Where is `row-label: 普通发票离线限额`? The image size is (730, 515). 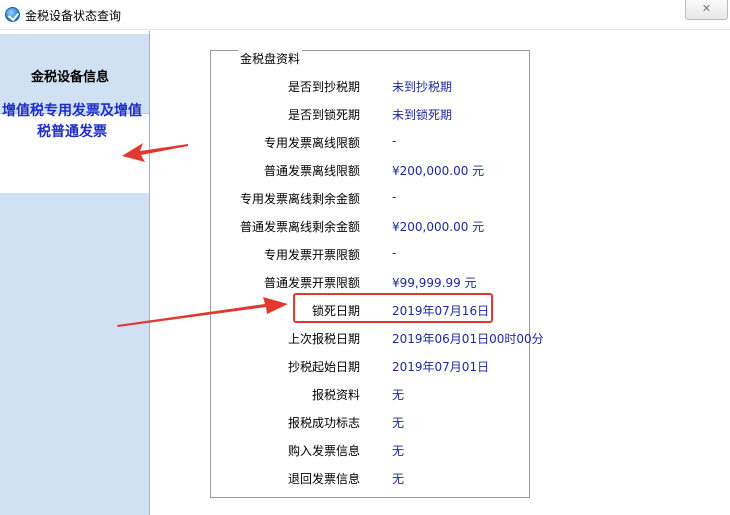 row-label: 普通发票离线限额 is located at coordinates (311, 171).